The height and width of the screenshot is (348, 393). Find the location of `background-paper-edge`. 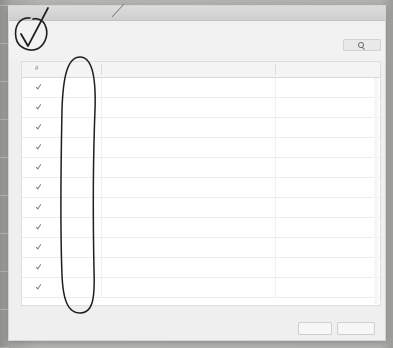

background-paper-edge is located at coordinates (4, 174).